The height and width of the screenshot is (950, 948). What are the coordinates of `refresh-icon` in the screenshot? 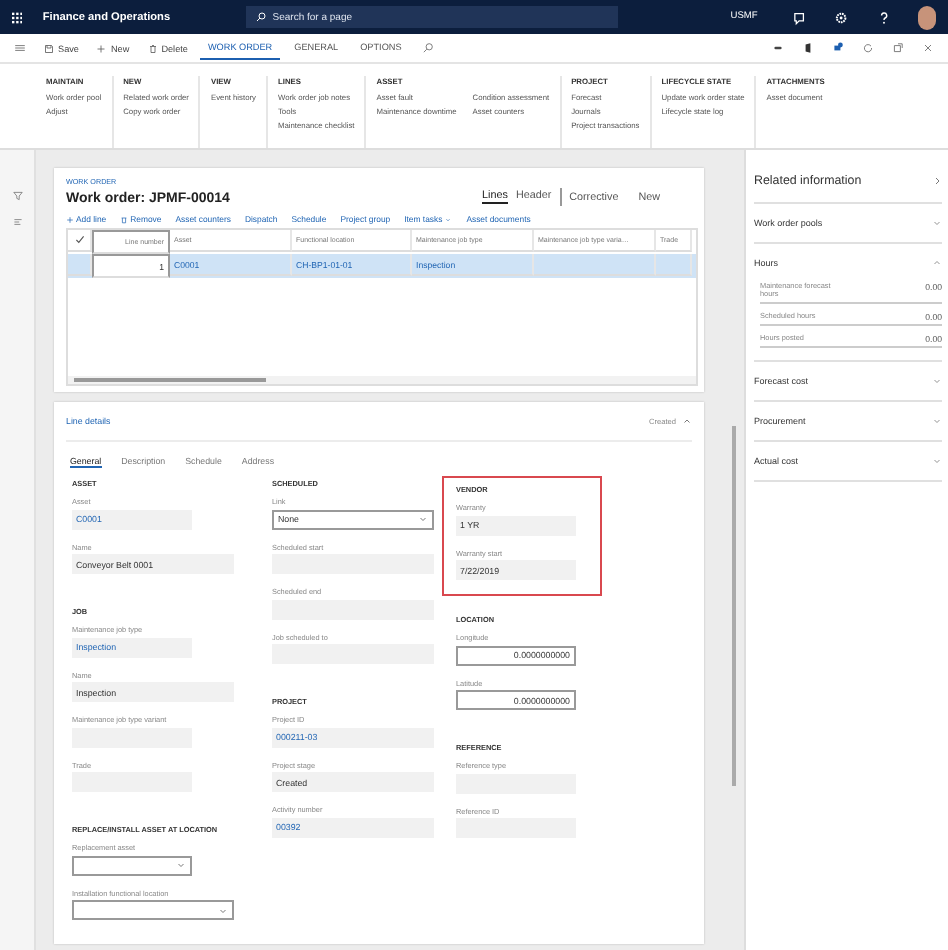 It's located at (868, 48).